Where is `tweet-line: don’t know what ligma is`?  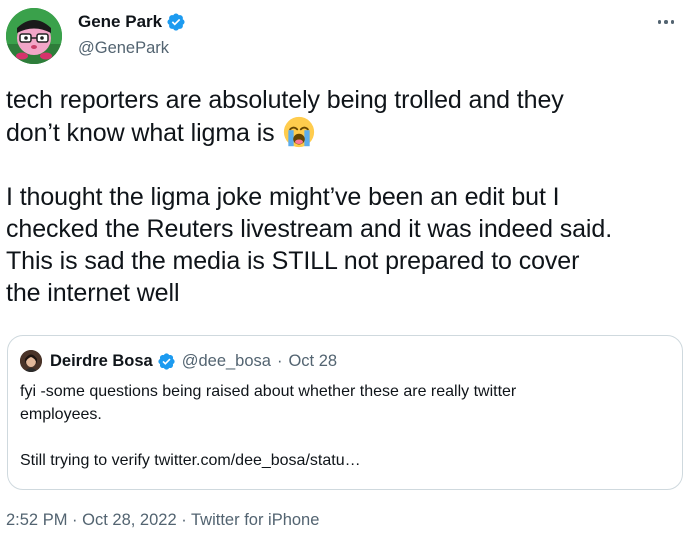
tweet-line: don’t know what ligma is is located at coordinates (140, 133).